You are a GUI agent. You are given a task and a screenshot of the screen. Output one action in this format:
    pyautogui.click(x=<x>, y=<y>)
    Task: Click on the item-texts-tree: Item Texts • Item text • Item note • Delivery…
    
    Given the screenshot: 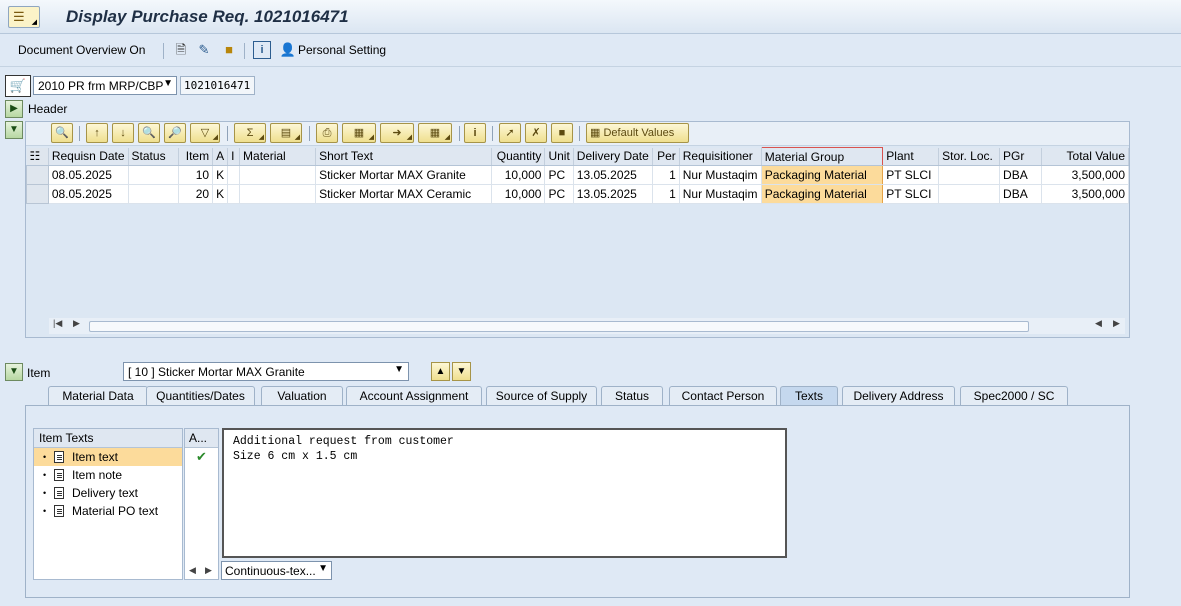 What is the action you would take?
    pyautogui.click(x=108, y=504)
    